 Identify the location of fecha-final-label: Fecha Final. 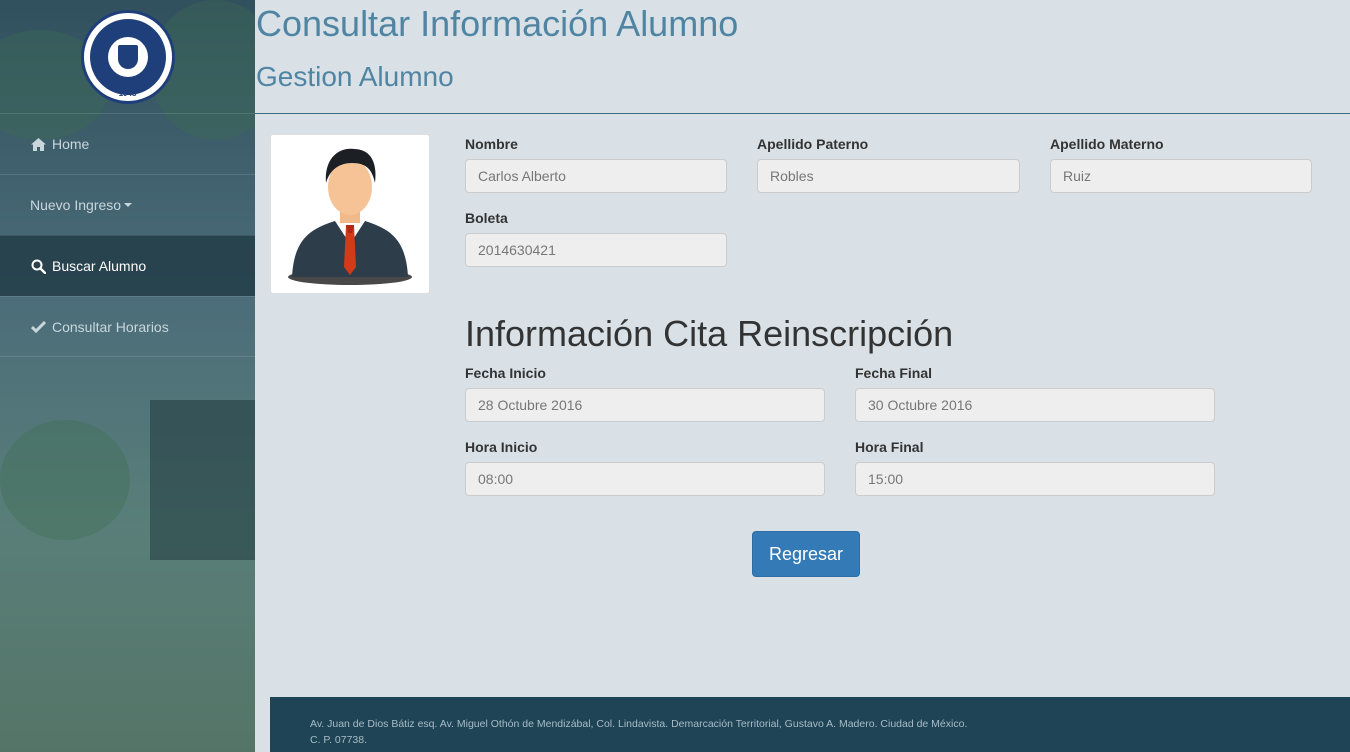
(894, 373).